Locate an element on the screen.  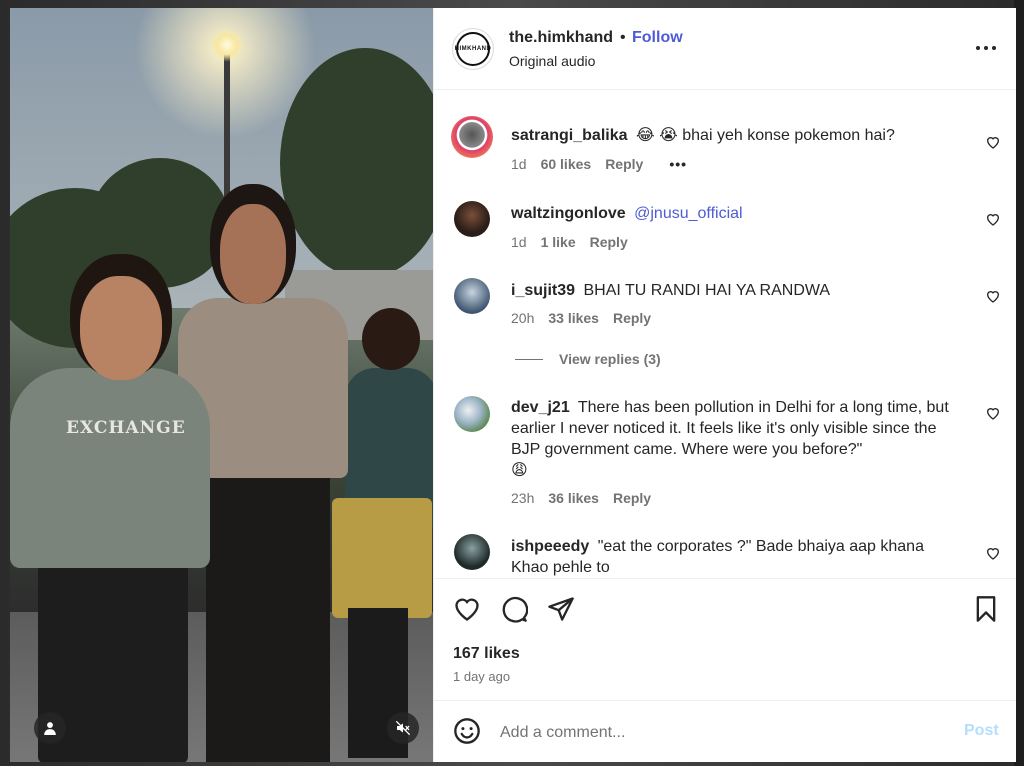
more-options-button is located at coordinates (986, 48).